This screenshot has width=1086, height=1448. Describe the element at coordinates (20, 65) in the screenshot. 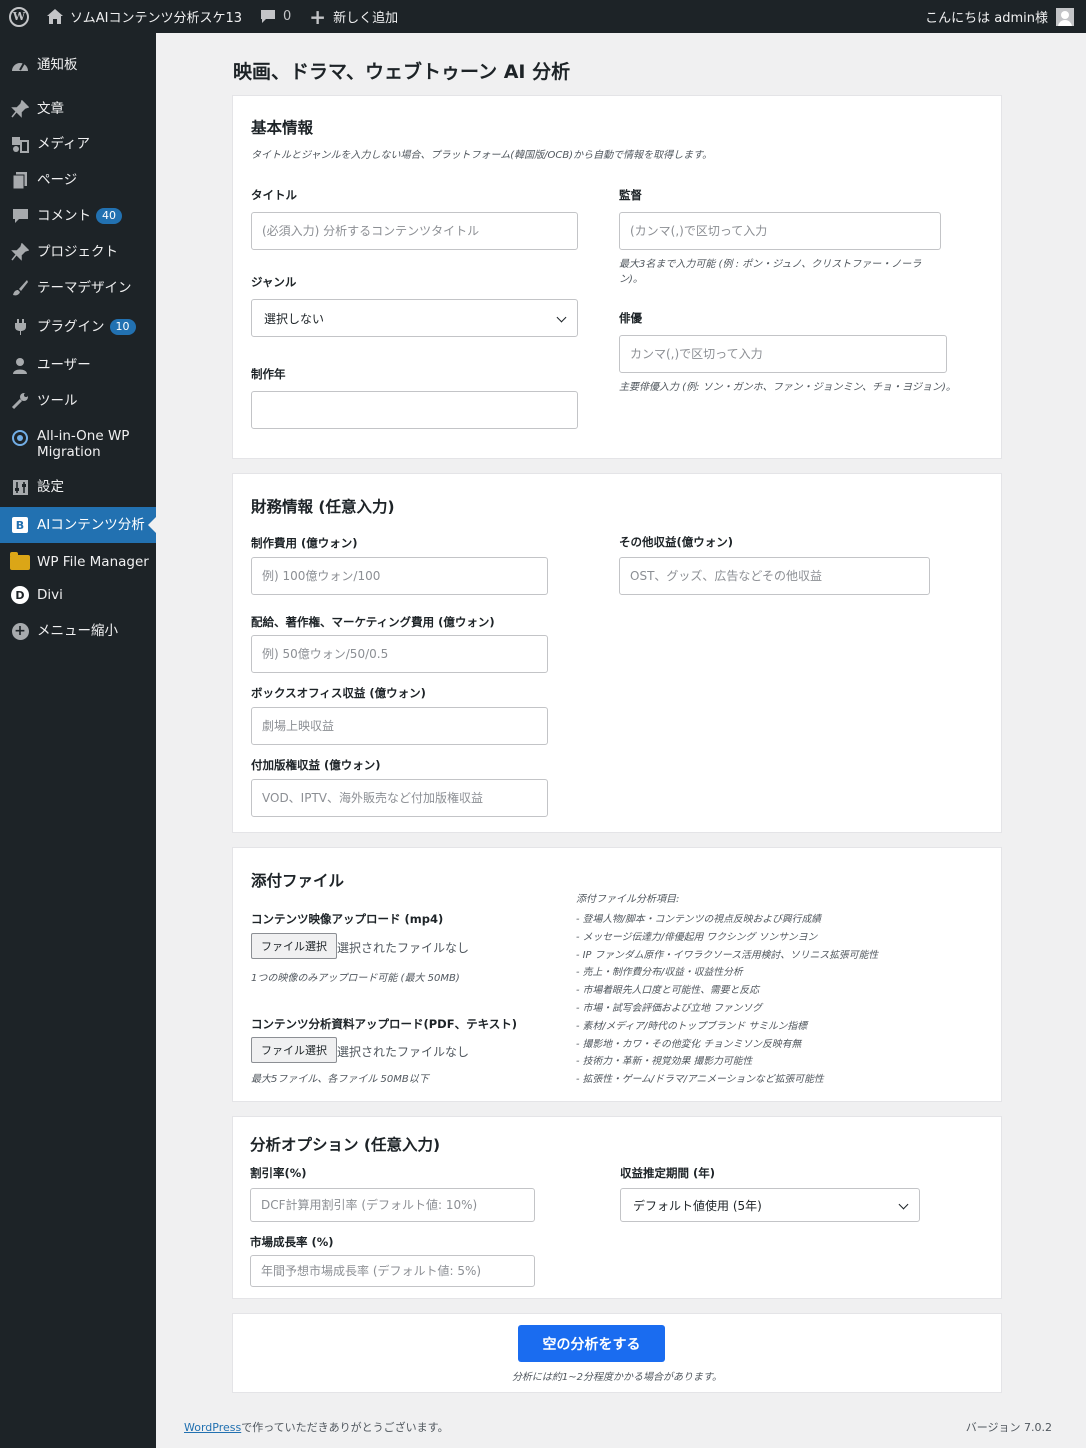

I see `dashboard-icon` at that location.